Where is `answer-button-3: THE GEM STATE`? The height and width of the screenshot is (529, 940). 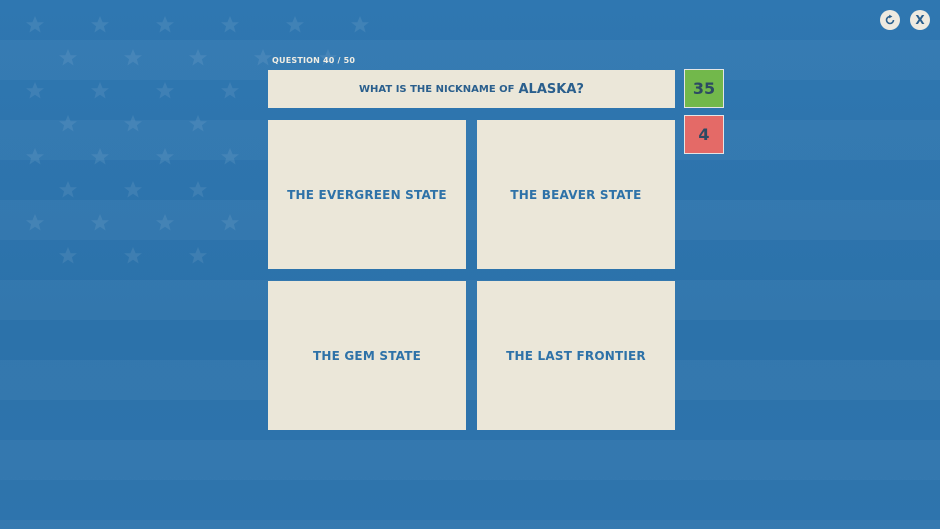
answer-button-3: THE GEM STATE is located at coordinates (367, 355).